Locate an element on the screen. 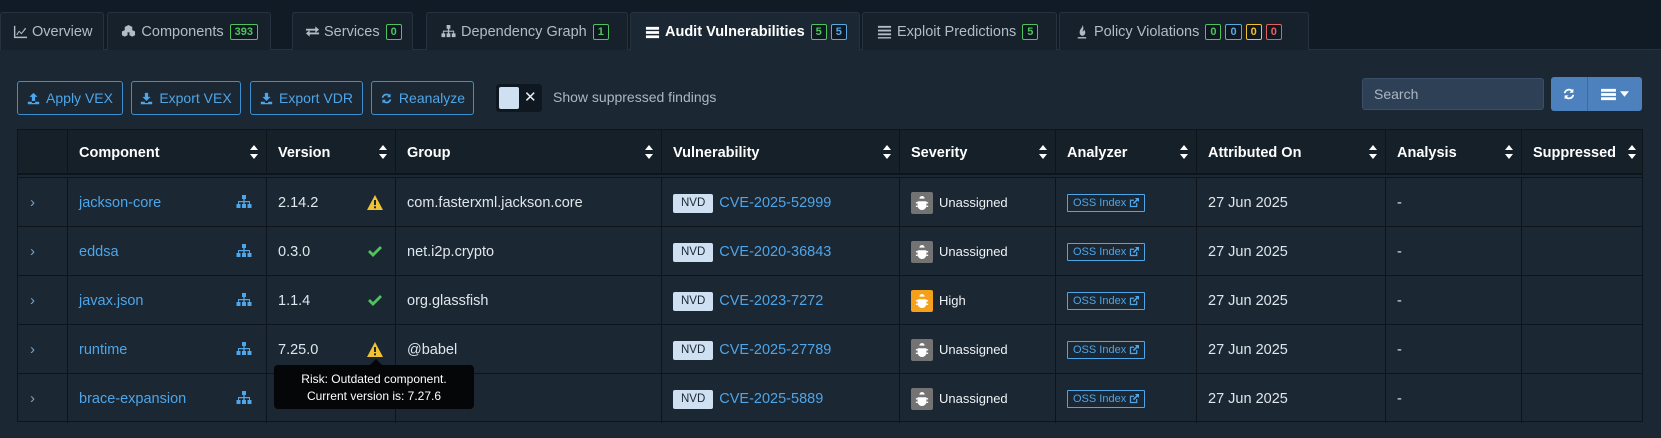  column-label: Analysis is located at coordinates (1427, 152).